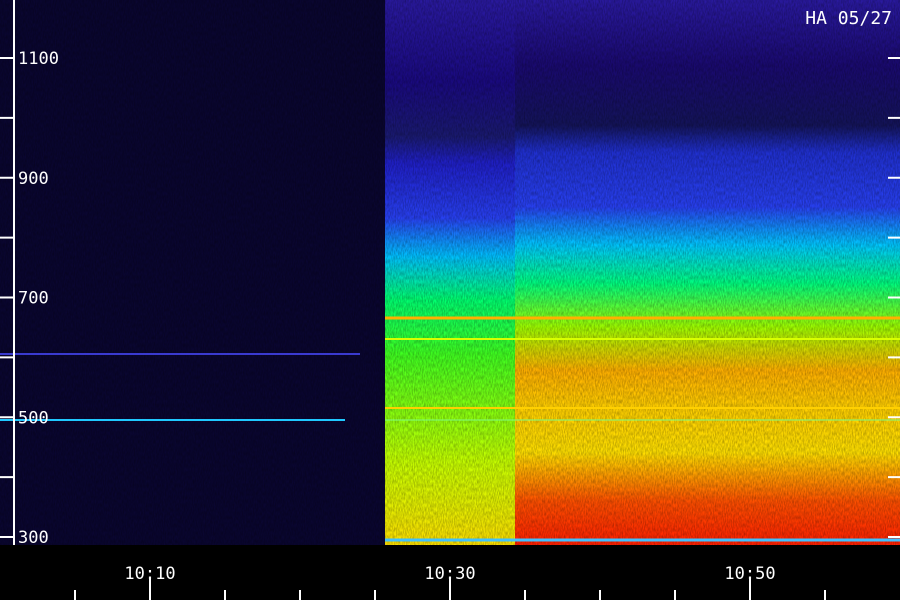 The height and width of the screenshot is (600, 900). Describe the element at coordinates (33, 299) in the screenshot. I see `y-tick-label: 700` at that location.